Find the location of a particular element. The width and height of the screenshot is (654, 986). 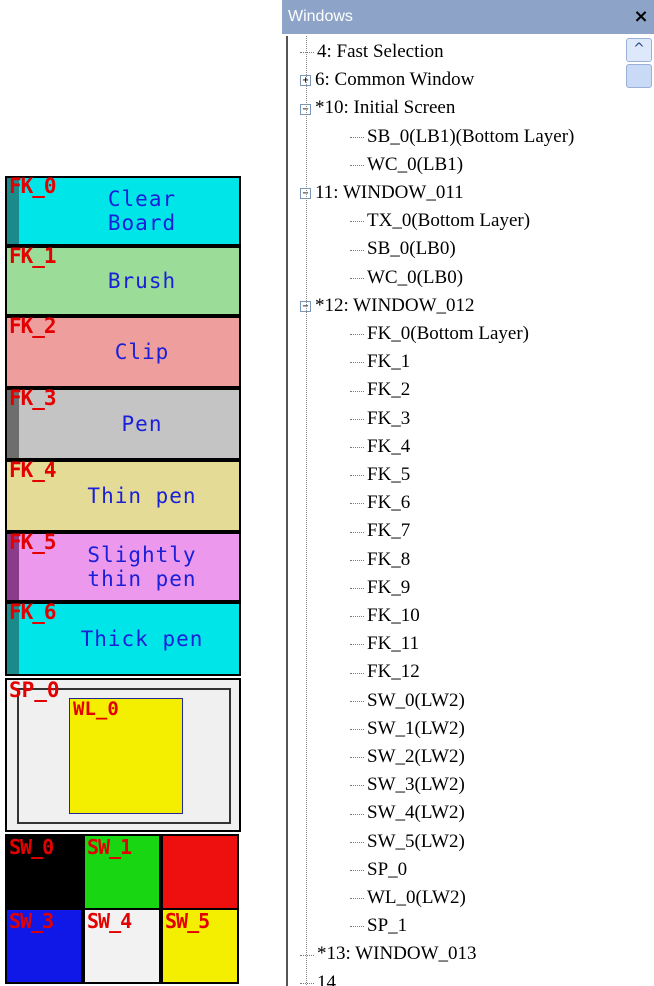

tree-node-label: 4: Fast Selection is located at coordinates (380, 51).